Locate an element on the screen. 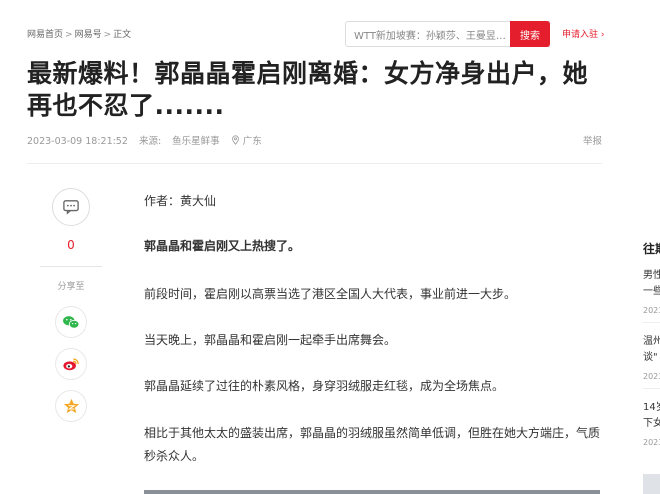 This screenshot has height=494, width=660. weibo-icon is located at coordinates (71, 364).